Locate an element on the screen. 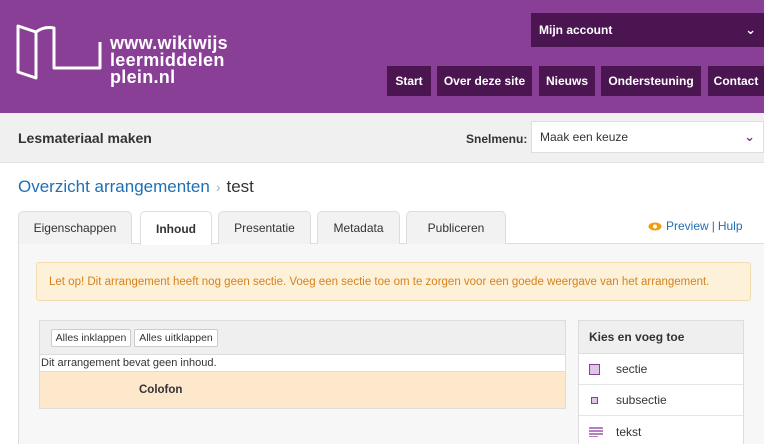  tab-inhoud-label: Inhoud is located at coordinates (176, 228).